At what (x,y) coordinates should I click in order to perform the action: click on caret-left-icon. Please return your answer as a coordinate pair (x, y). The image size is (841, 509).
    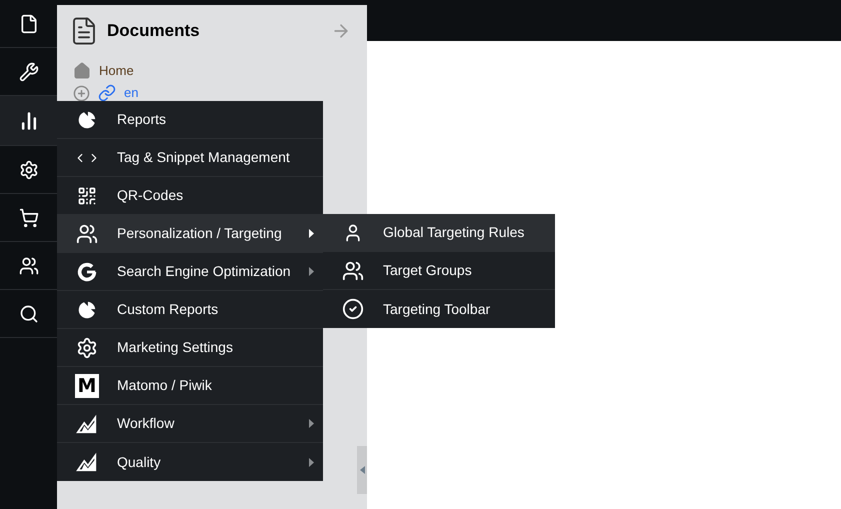
    Looking at the image, I should click on (362, 470).